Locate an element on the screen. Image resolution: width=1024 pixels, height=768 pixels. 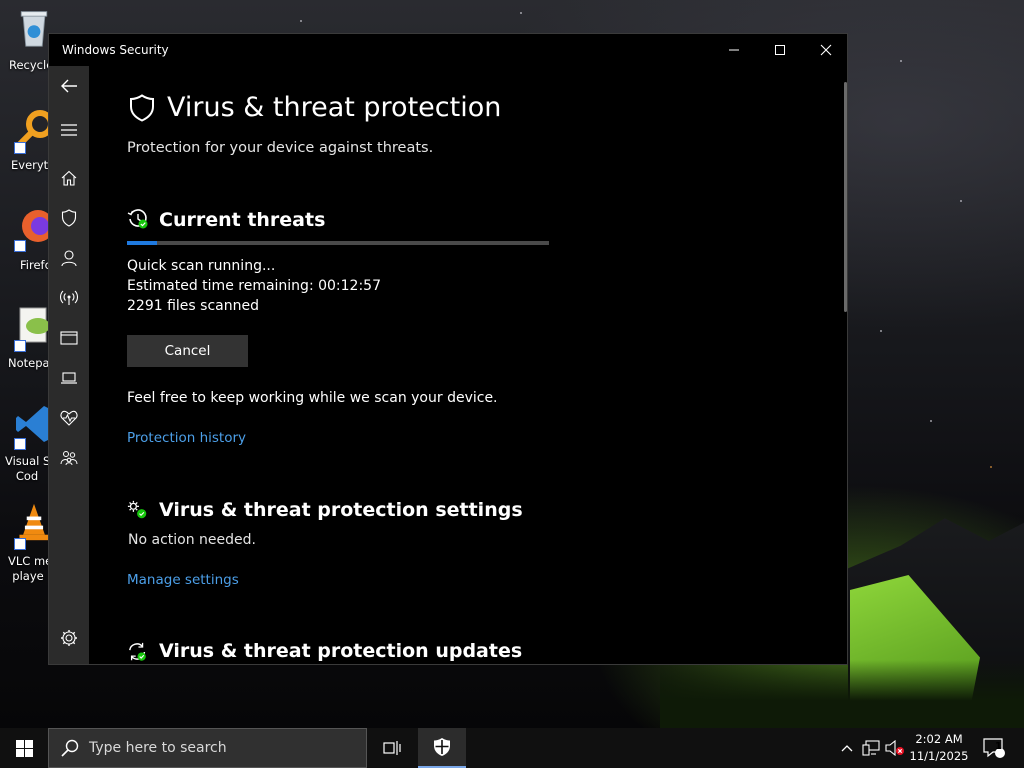
desktop-icon-label: Visual St Cod is located at coordinates (30, 468).